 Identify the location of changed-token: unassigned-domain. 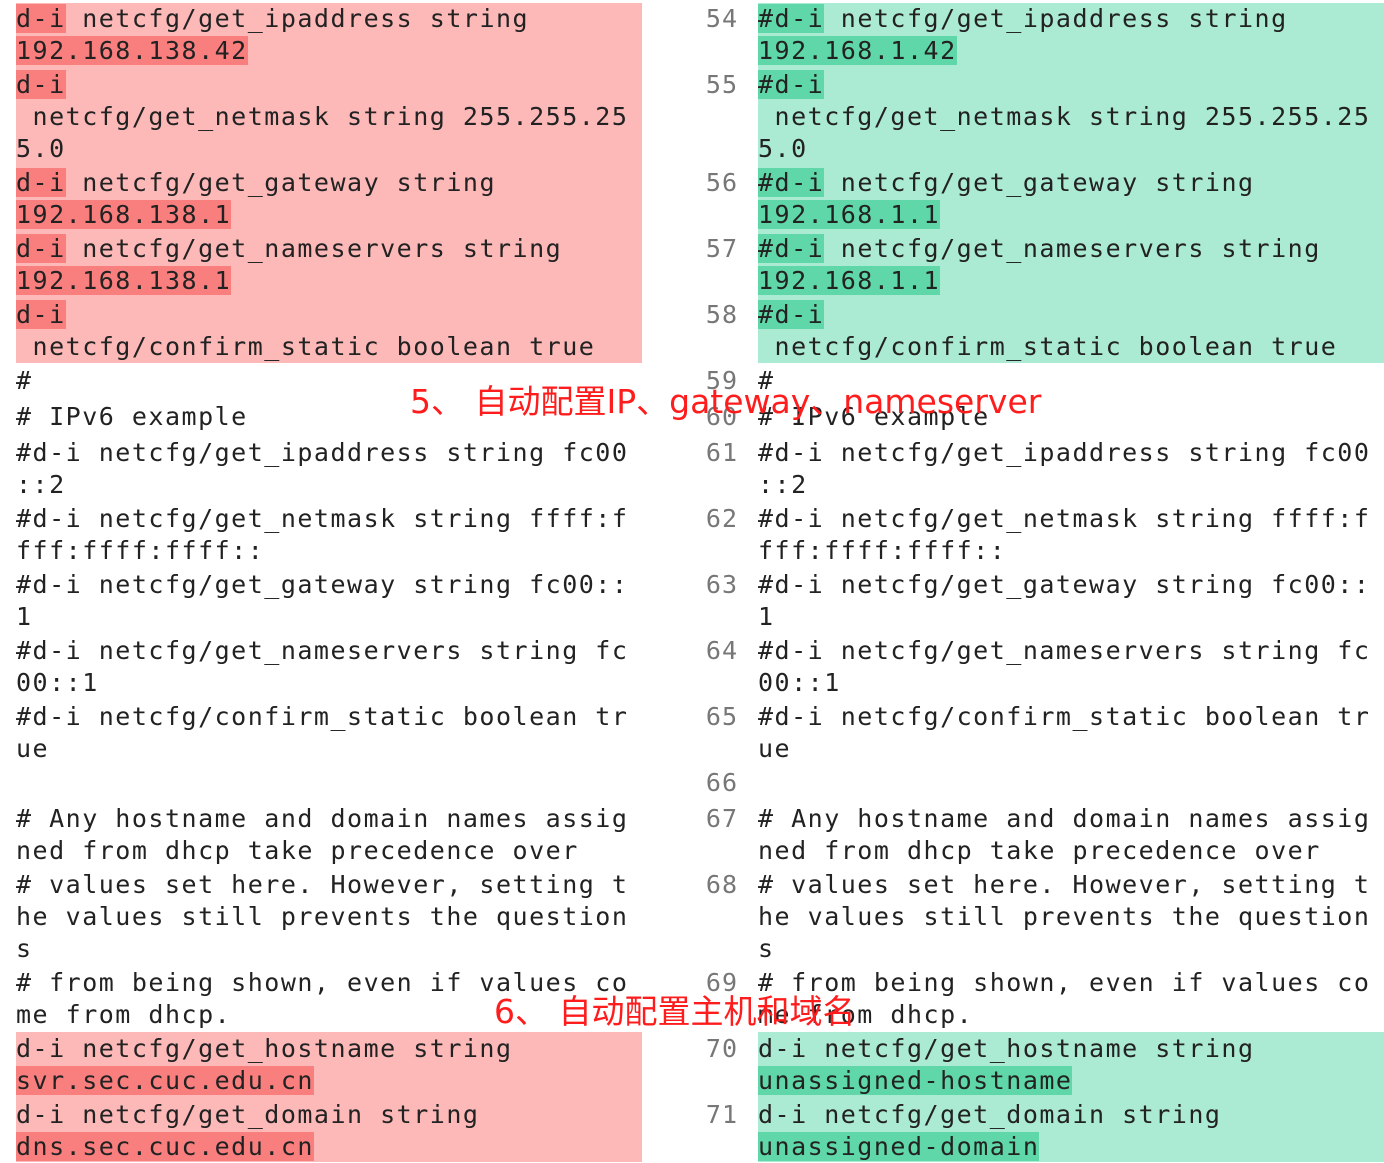
(899, 1146).